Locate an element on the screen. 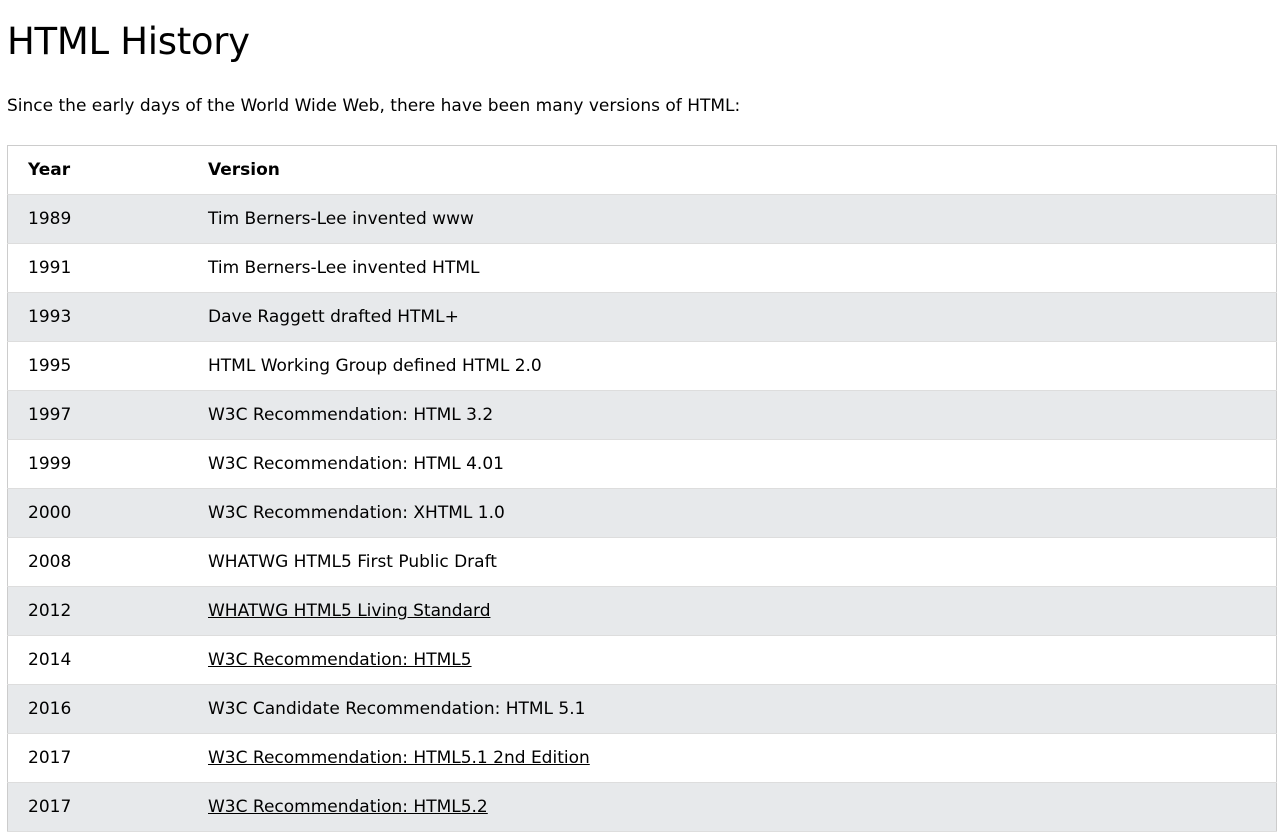 The height and width of the screenshot is (840, 1286). table-row: 1989 Tim Berners-Lee invented www is located at coordinates (642, 219).